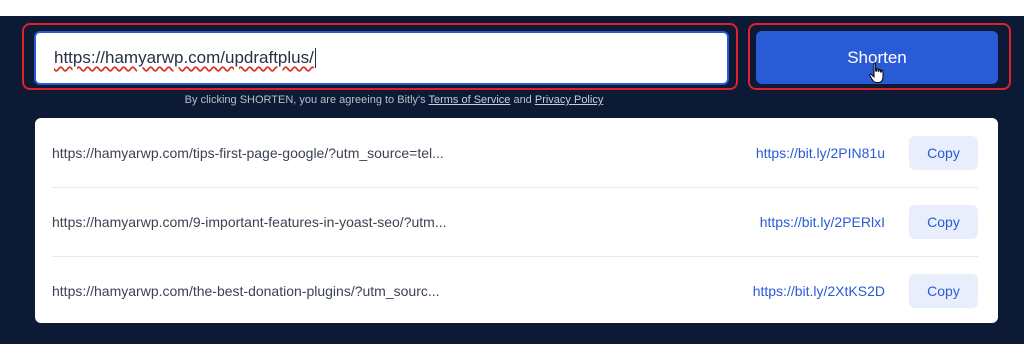 The width and height of the screenshot is (1024, 358). What do you see at coordinates (315, 58) in the screenshot?
I see `text-caret` at bounding box center [315, 58].